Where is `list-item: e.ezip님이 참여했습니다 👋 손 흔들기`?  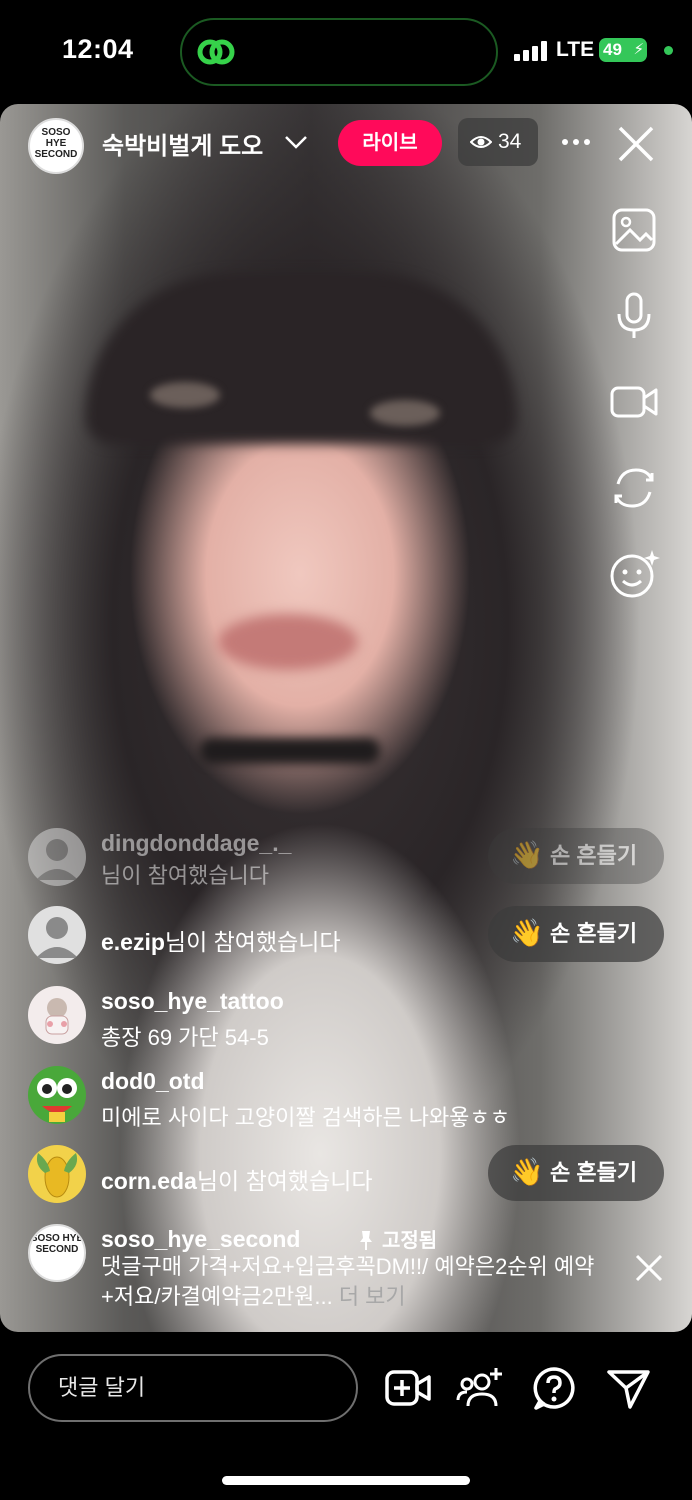 list-item: e.ezip님이 참여했습니다 👋 손 흔들기 is located at coordinates (348, 935).